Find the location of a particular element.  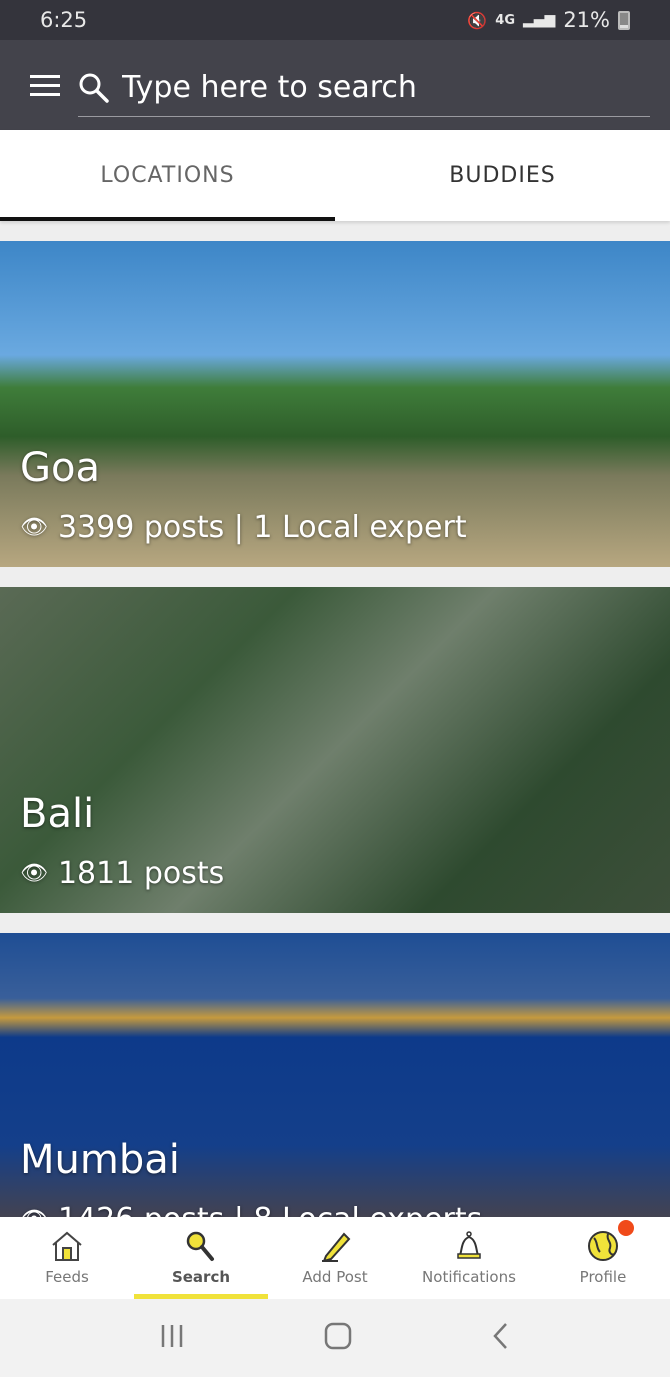

nav-label: Notifications is located at coordinates (469, 1277).